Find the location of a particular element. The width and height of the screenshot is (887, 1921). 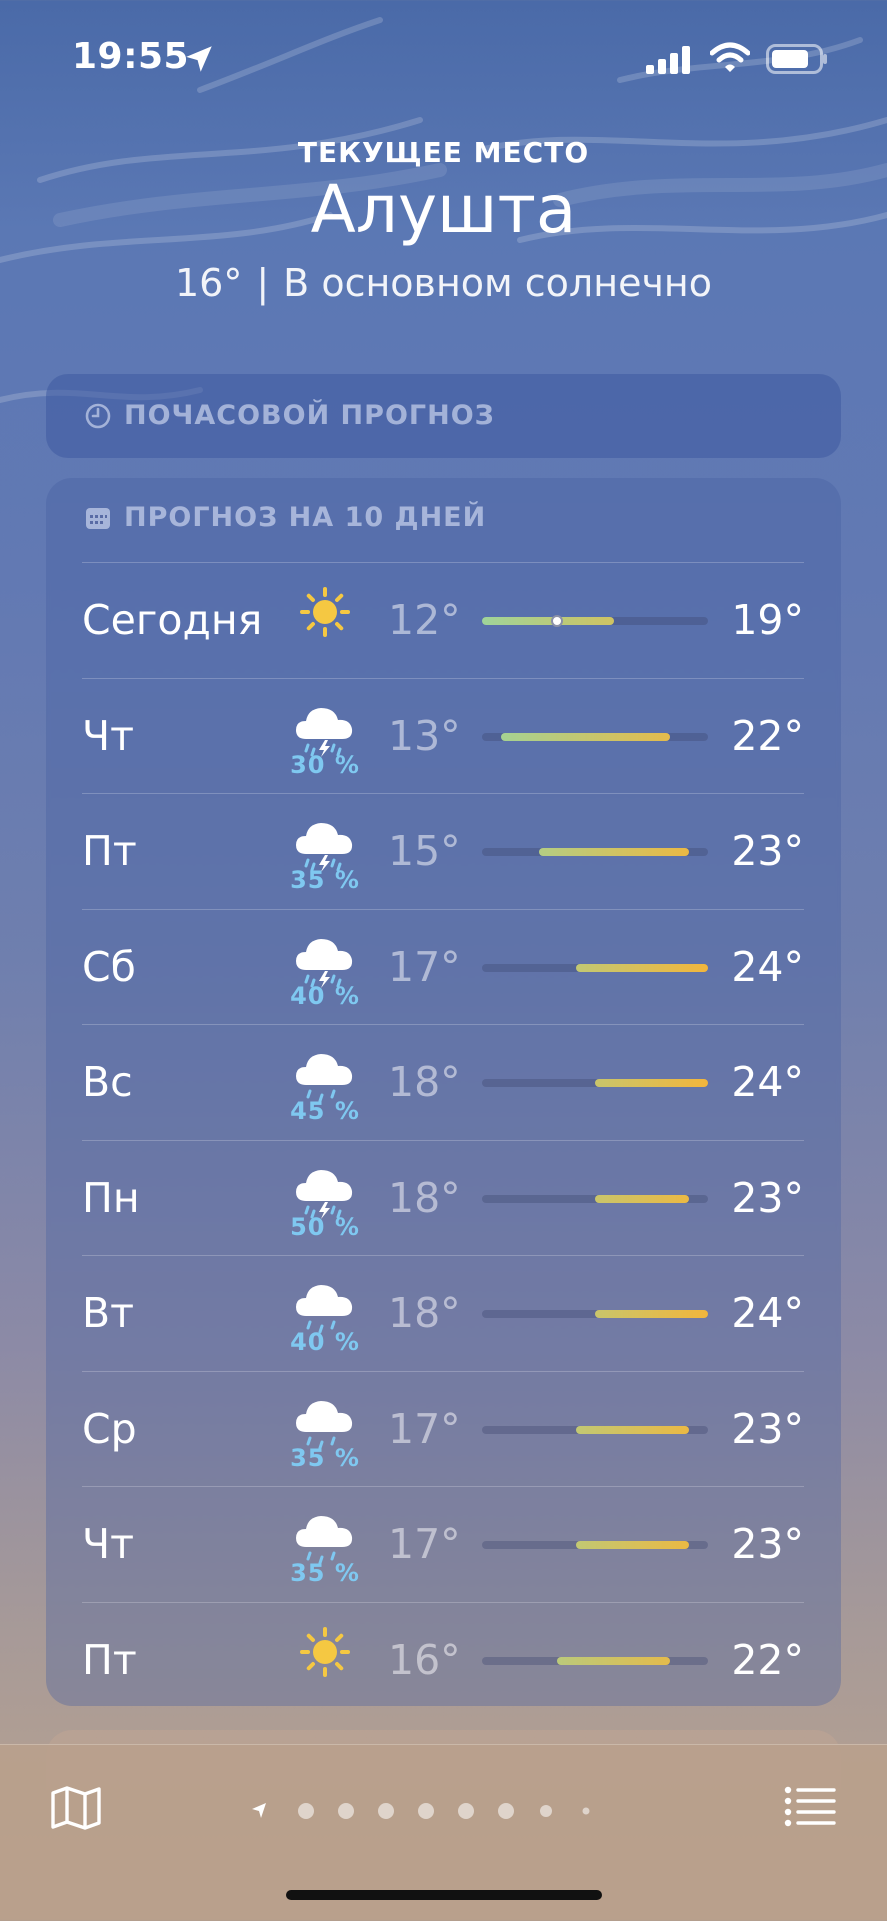

condition-text: В основном солнечно is located at coordinates (497, 283).